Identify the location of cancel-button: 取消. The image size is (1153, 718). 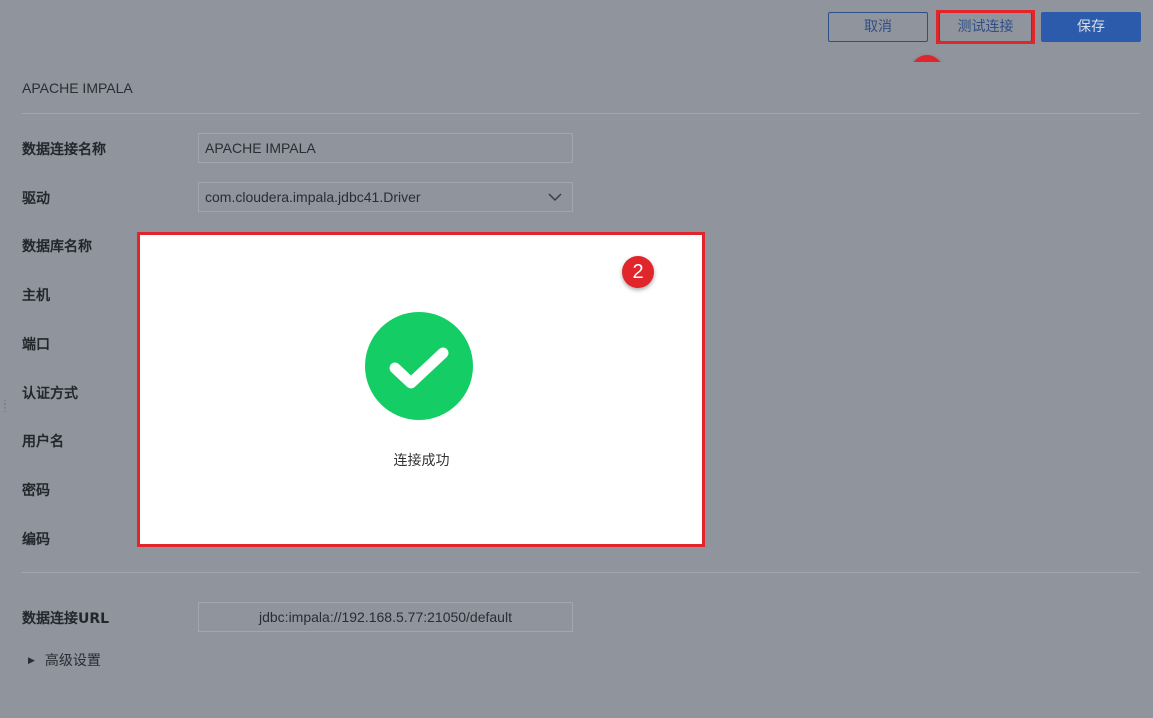
(878, 27).